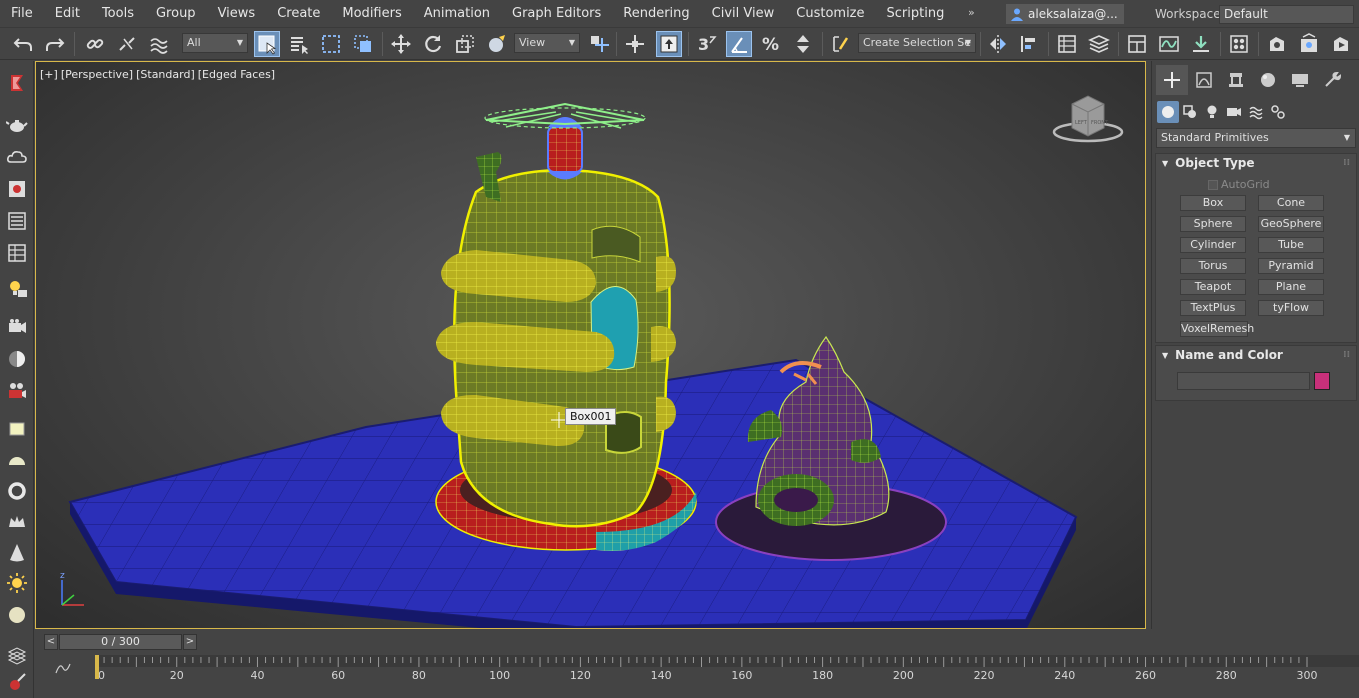 The height and width of the screenshot is (698, 1359). Describe the element at coordinates (51, 642) in the screenshot. I see `time-slider-prev-button: <` at that location.